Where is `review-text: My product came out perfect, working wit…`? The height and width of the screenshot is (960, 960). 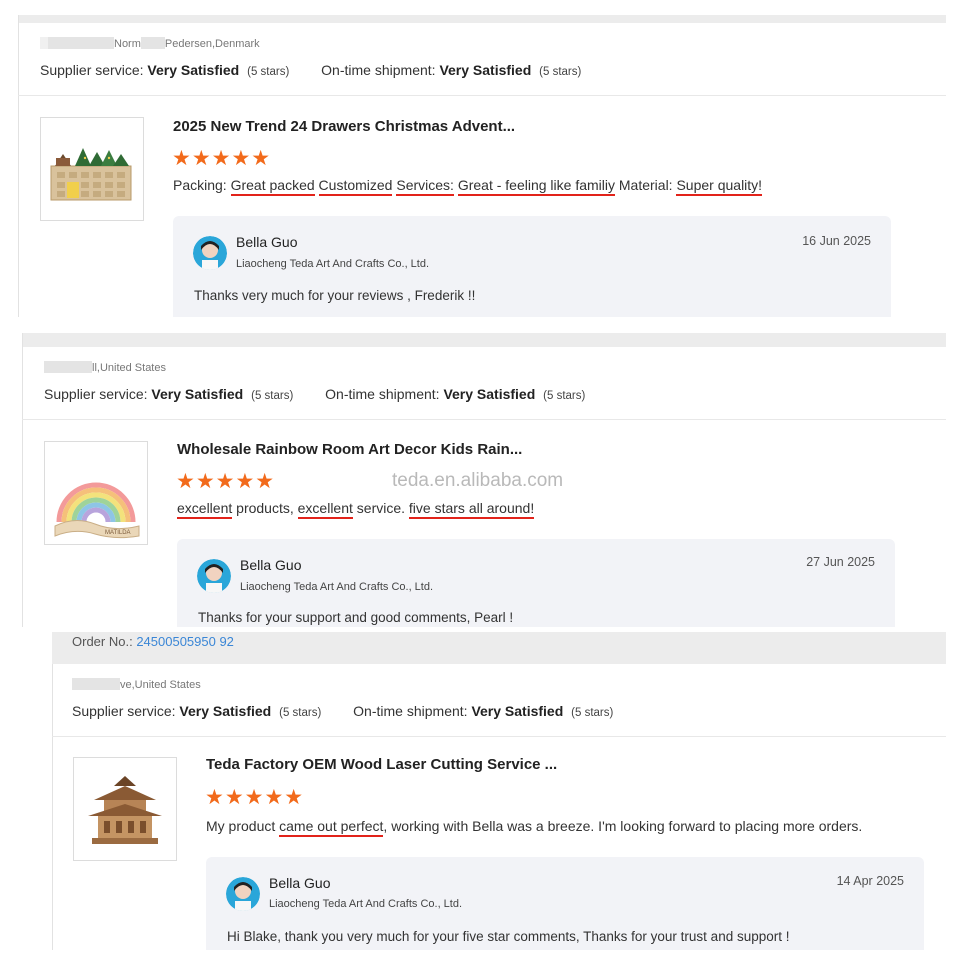
review-text: My product came out perfect, working wit… is located at coordinates (534, 827).